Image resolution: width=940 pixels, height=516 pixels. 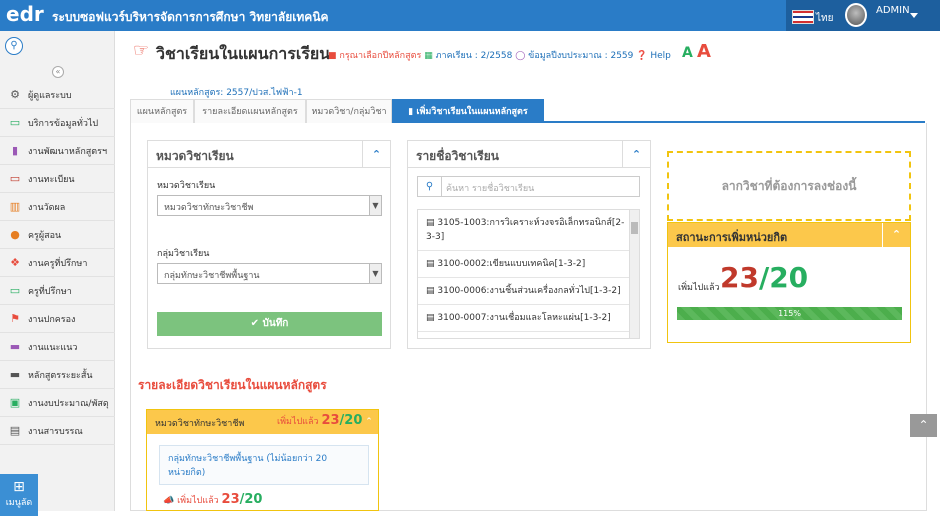 What do you see at coordinates (58, 72) in the screenshot?
I see `collapse-sidebar-icon: «` at bounding box center [58, 72].